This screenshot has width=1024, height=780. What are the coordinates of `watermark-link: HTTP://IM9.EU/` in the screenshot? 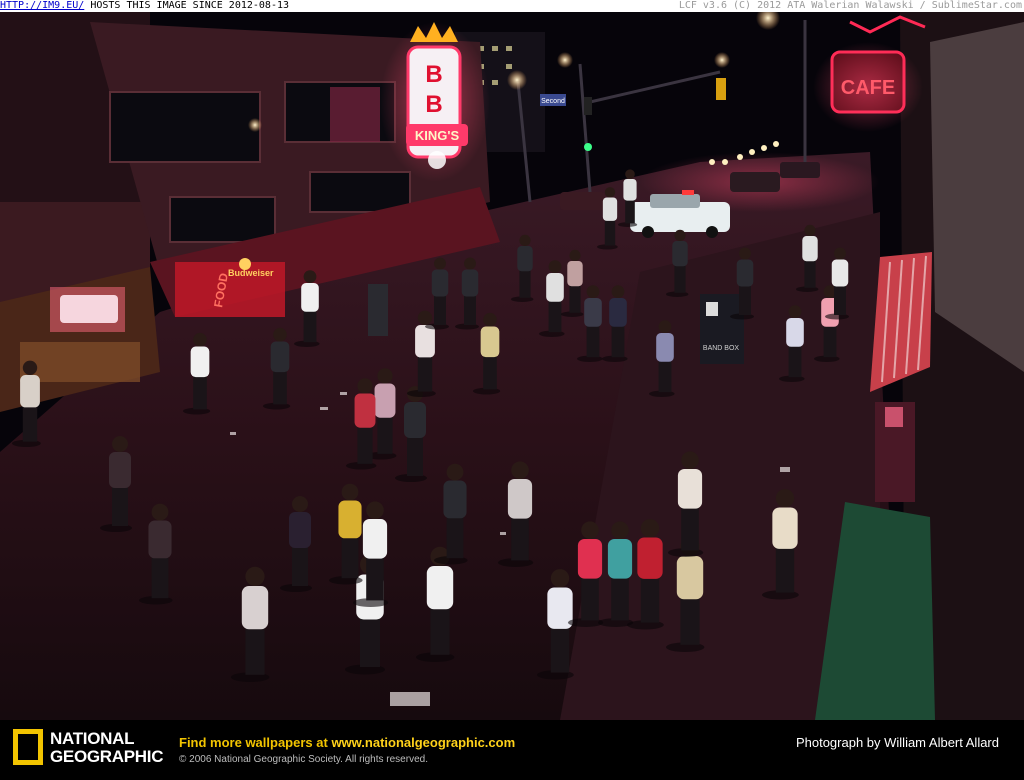 It's located at (42, 5).